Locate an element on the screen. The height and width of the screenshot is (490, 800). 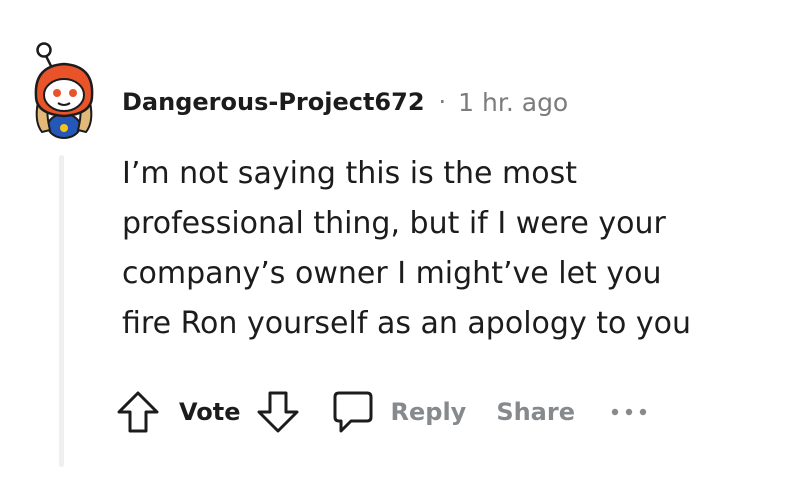
reply-icon-wrap is located at coordinates (352, 412).